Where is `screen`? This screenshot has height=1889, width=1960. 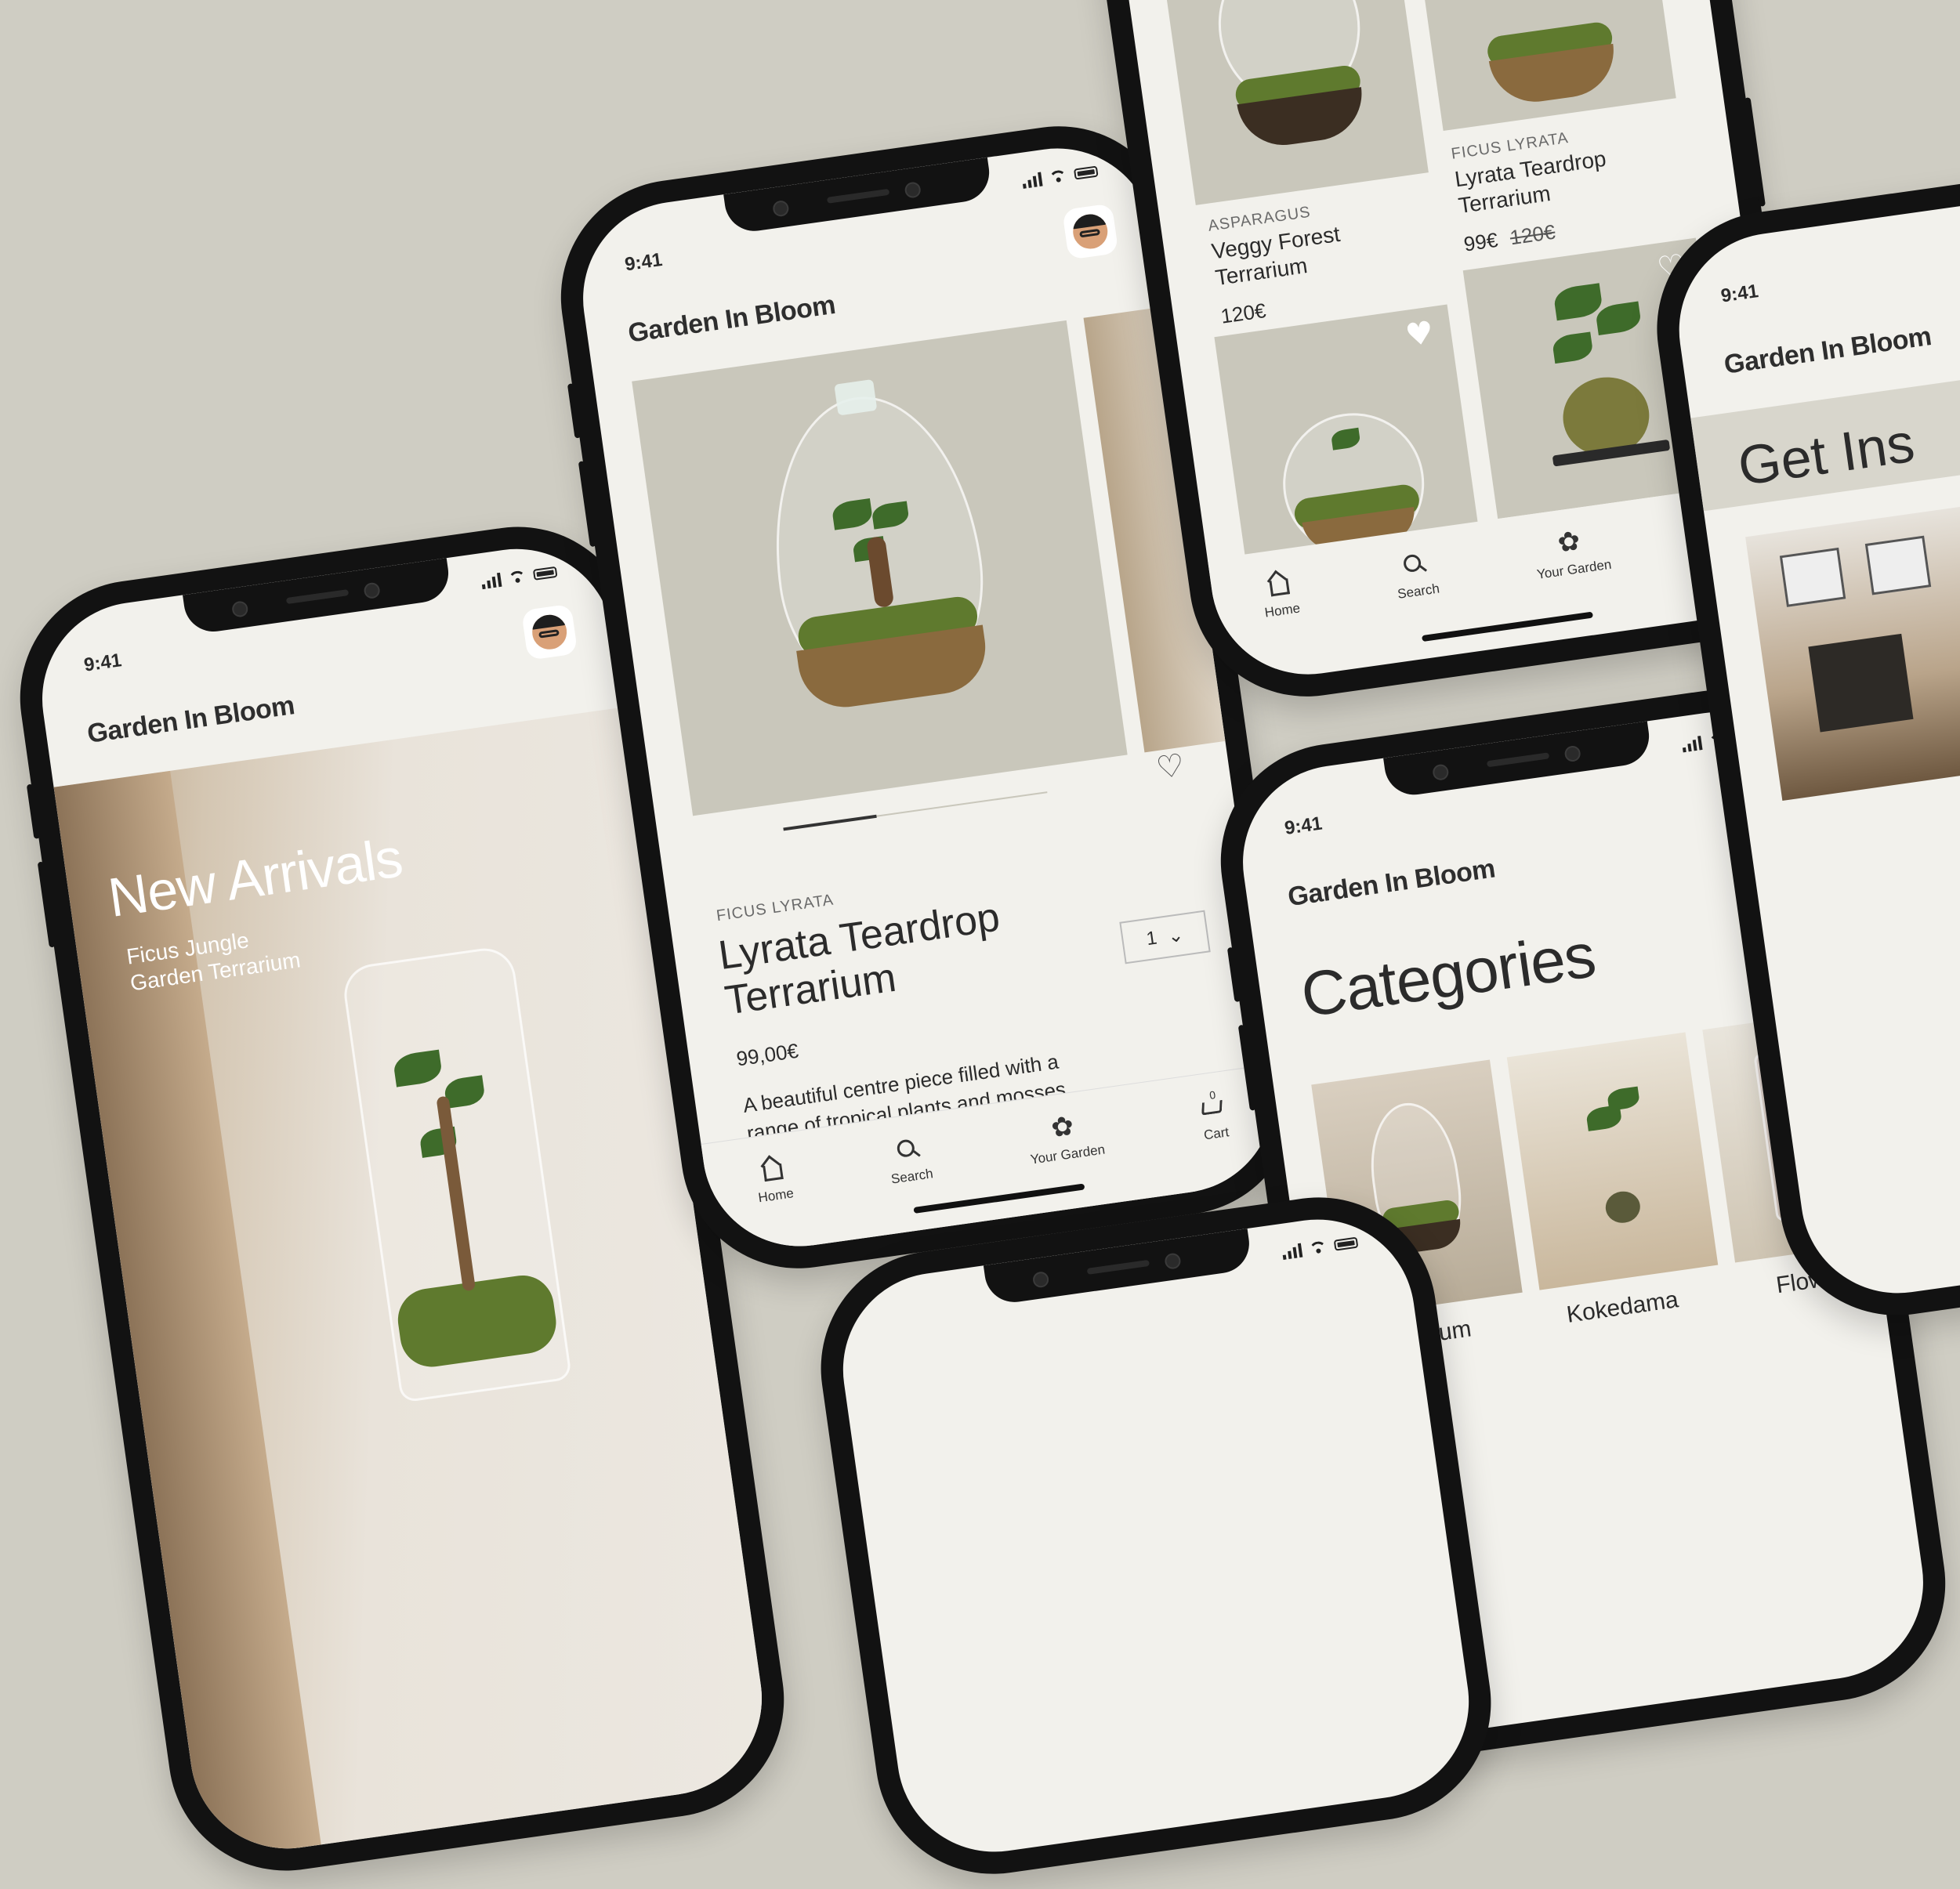
screen is located at coordinates (1156, 1536).